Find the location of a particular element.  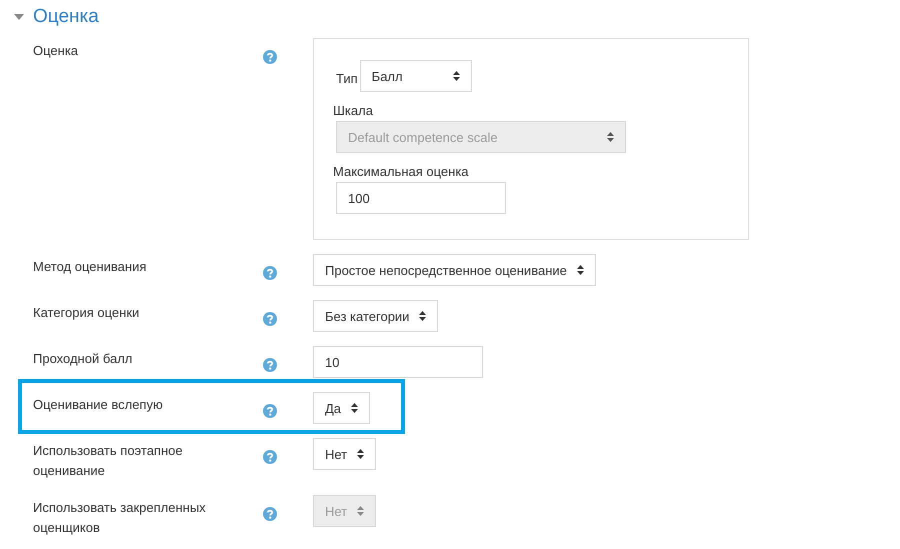

field-label: Категория оценки is located at coordinates (86, 312).